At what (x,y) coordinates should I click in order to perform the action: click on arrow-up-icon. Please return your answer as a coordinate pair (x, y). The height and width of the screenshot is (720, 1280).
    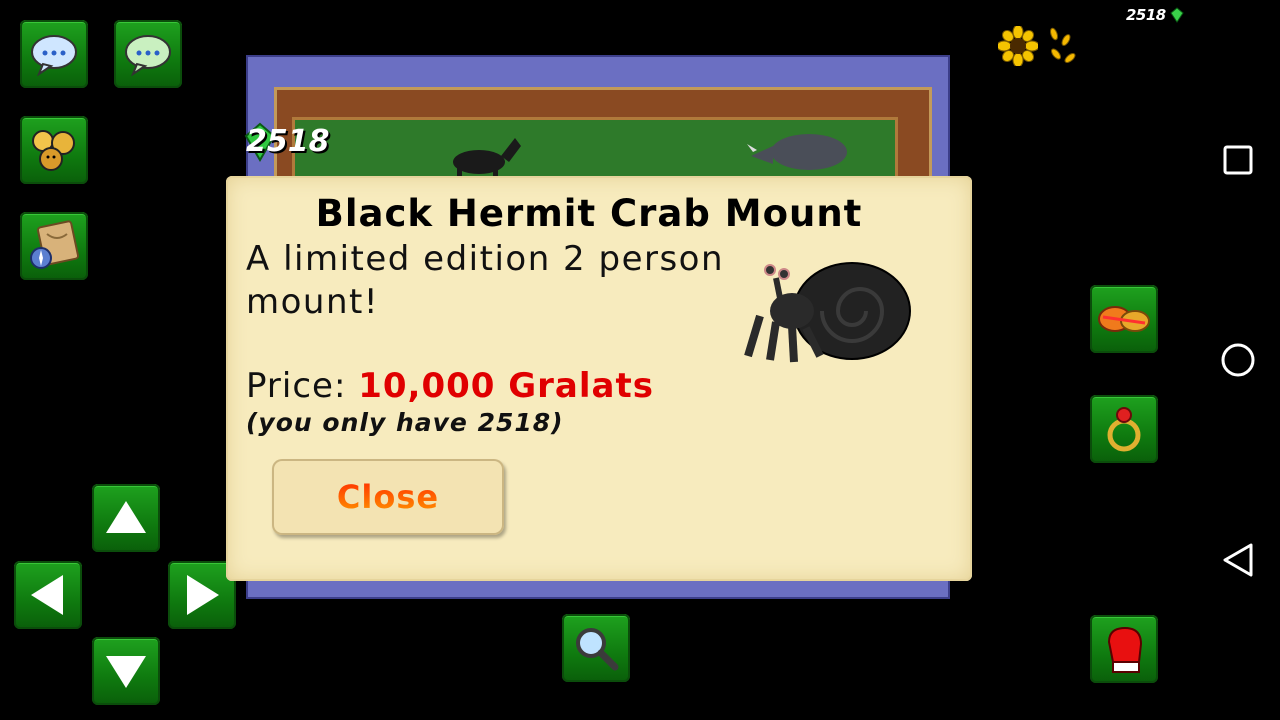
    Looking at the image, I should click on (126, 517).